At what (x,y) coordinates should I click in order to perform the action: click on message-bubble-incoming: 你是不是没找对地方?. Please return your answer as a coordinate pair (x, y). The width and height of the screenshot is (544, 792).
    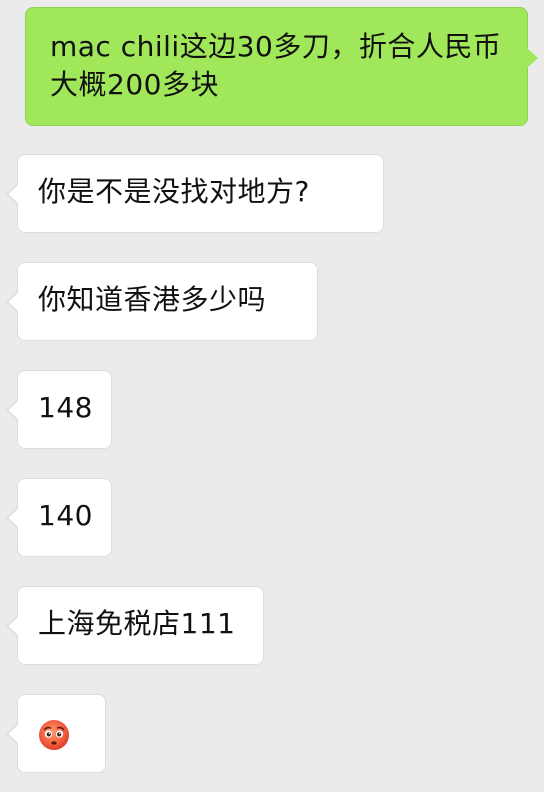
    Looking at the image, I should click on (195, 193).